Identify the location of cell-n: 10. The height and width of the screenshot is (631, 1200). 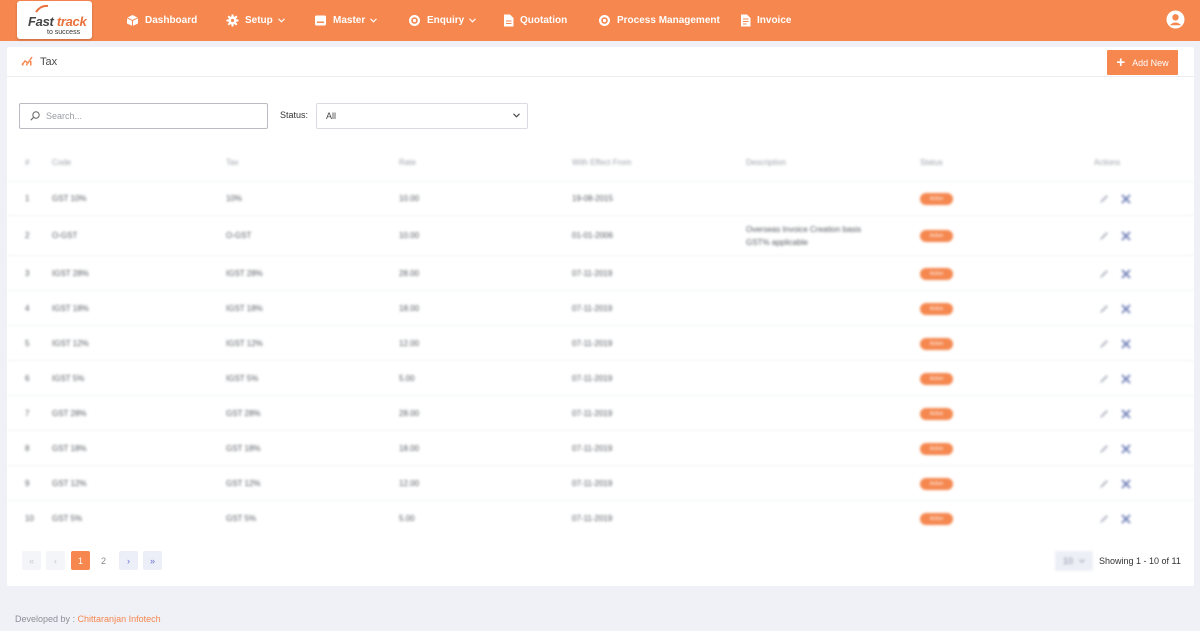
(29, 518).